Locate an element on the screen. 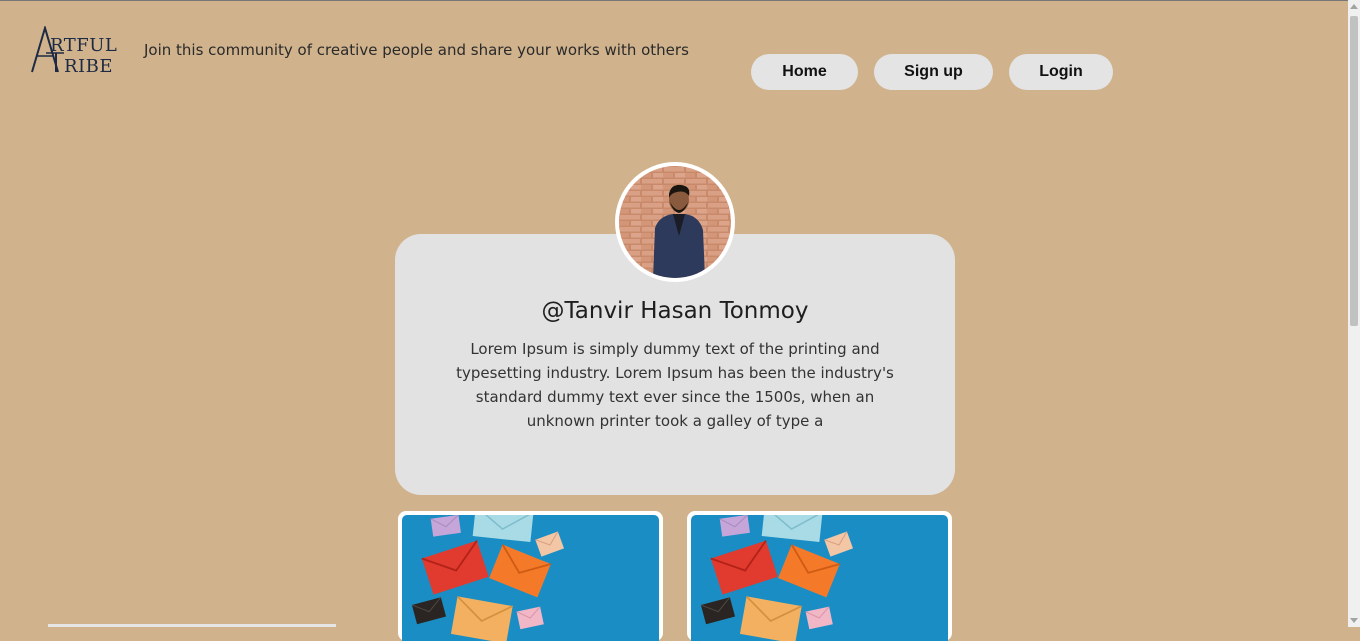  artful-tribe-logo: RTFUL RIBE is located at coordinates (79, 50).